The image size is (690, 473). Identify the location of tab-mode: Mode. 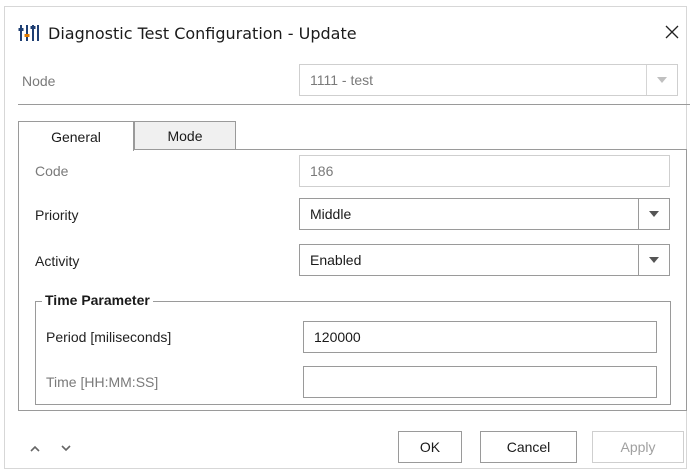
(185, 135).